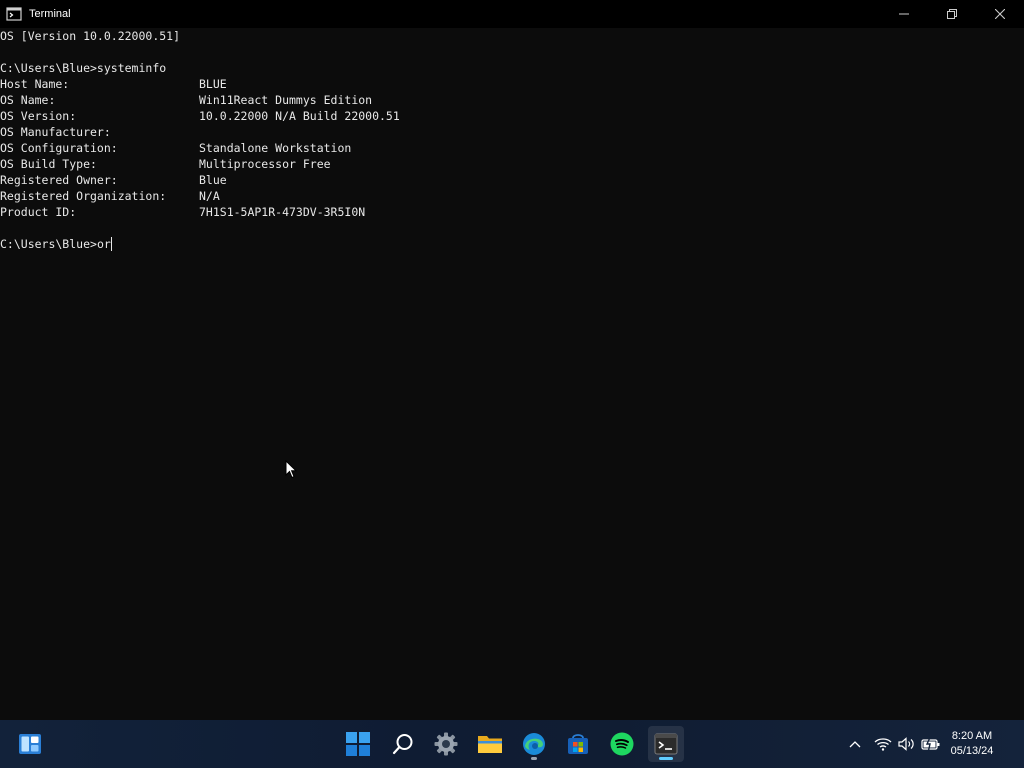 This screenshot has height=768, width=1024. I want to click on store-button, so click(578, 744).